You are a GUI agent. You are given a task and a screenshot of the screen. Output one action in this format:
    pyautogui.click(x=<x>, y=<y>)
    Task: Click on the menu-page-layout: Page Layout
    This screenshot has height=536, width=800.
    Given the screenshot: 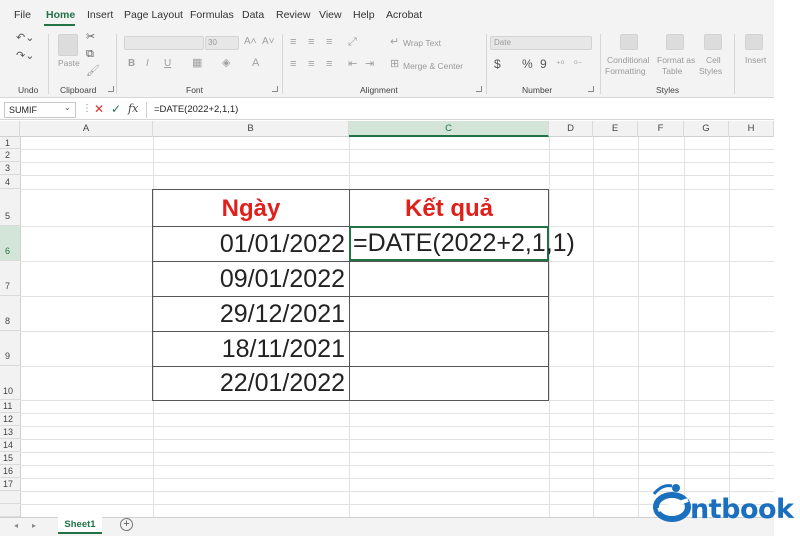 What is the action you would take?
    pyautogui.click(x=153, y=15)
    